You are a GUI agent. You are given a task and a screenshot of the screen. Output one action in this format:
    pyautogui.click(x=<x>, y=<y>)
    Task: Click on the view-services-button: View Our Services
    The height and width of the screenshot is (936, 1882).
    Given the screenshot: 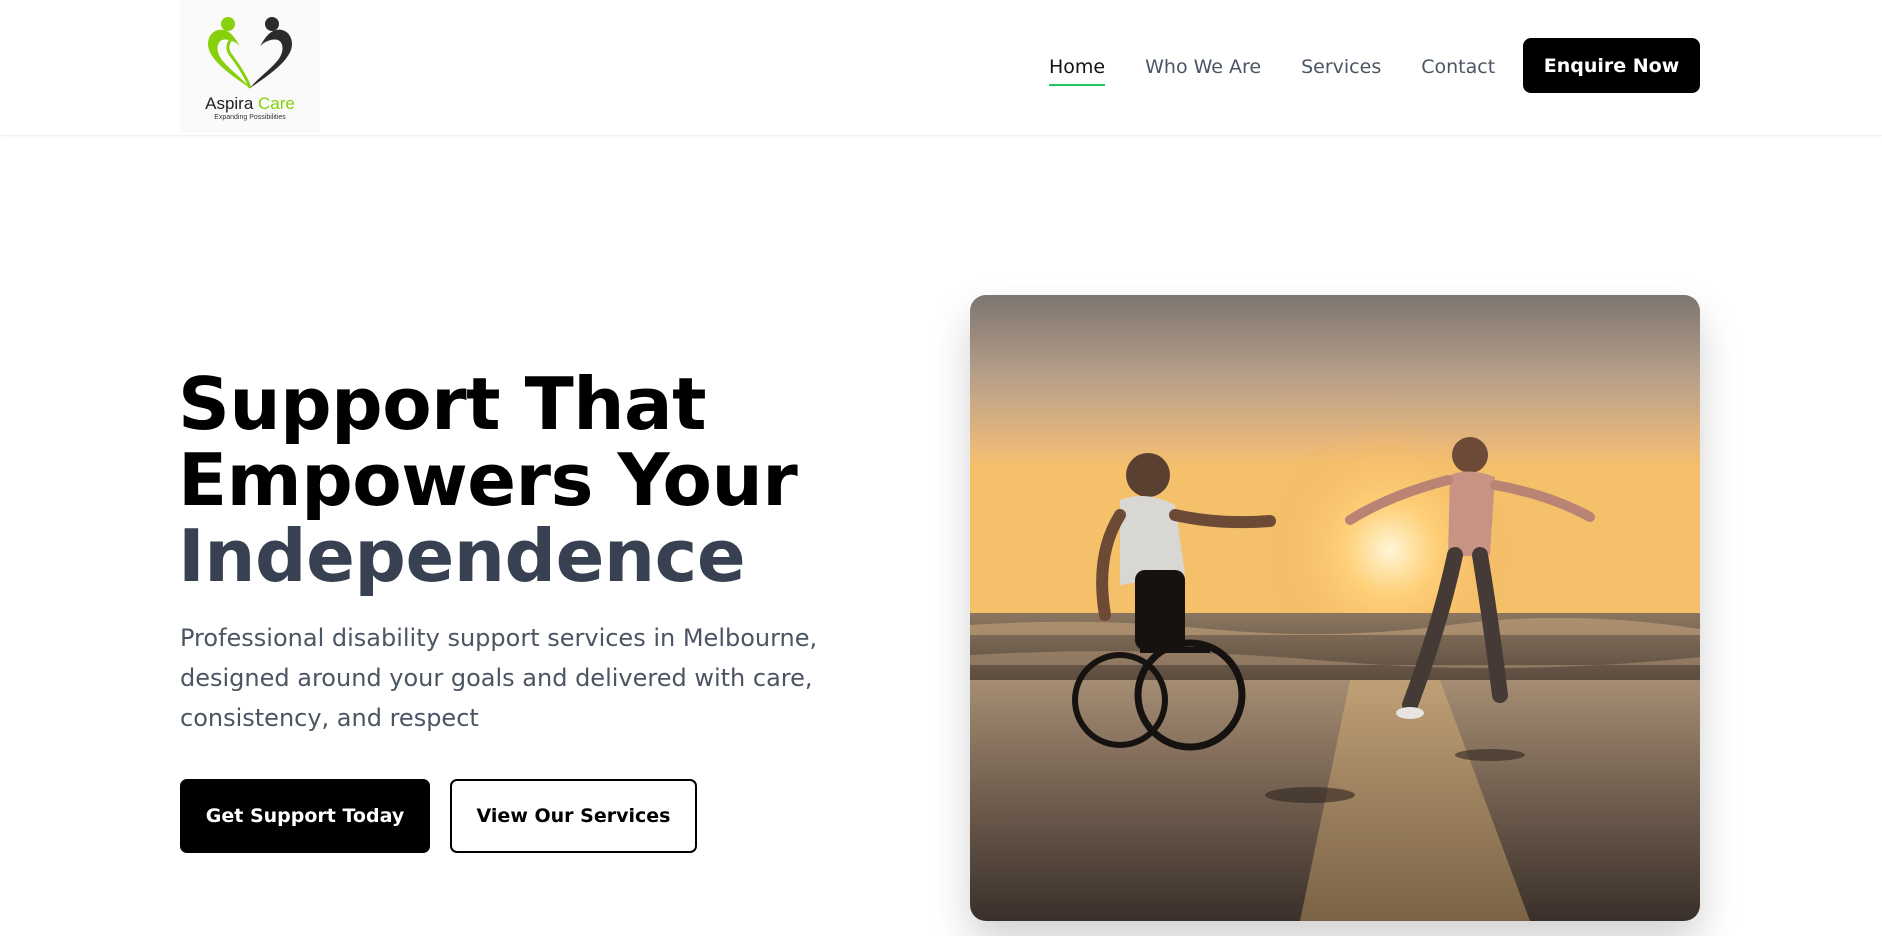 What is the action you would take?
    pyautogui.click(x=573, y=816)
    